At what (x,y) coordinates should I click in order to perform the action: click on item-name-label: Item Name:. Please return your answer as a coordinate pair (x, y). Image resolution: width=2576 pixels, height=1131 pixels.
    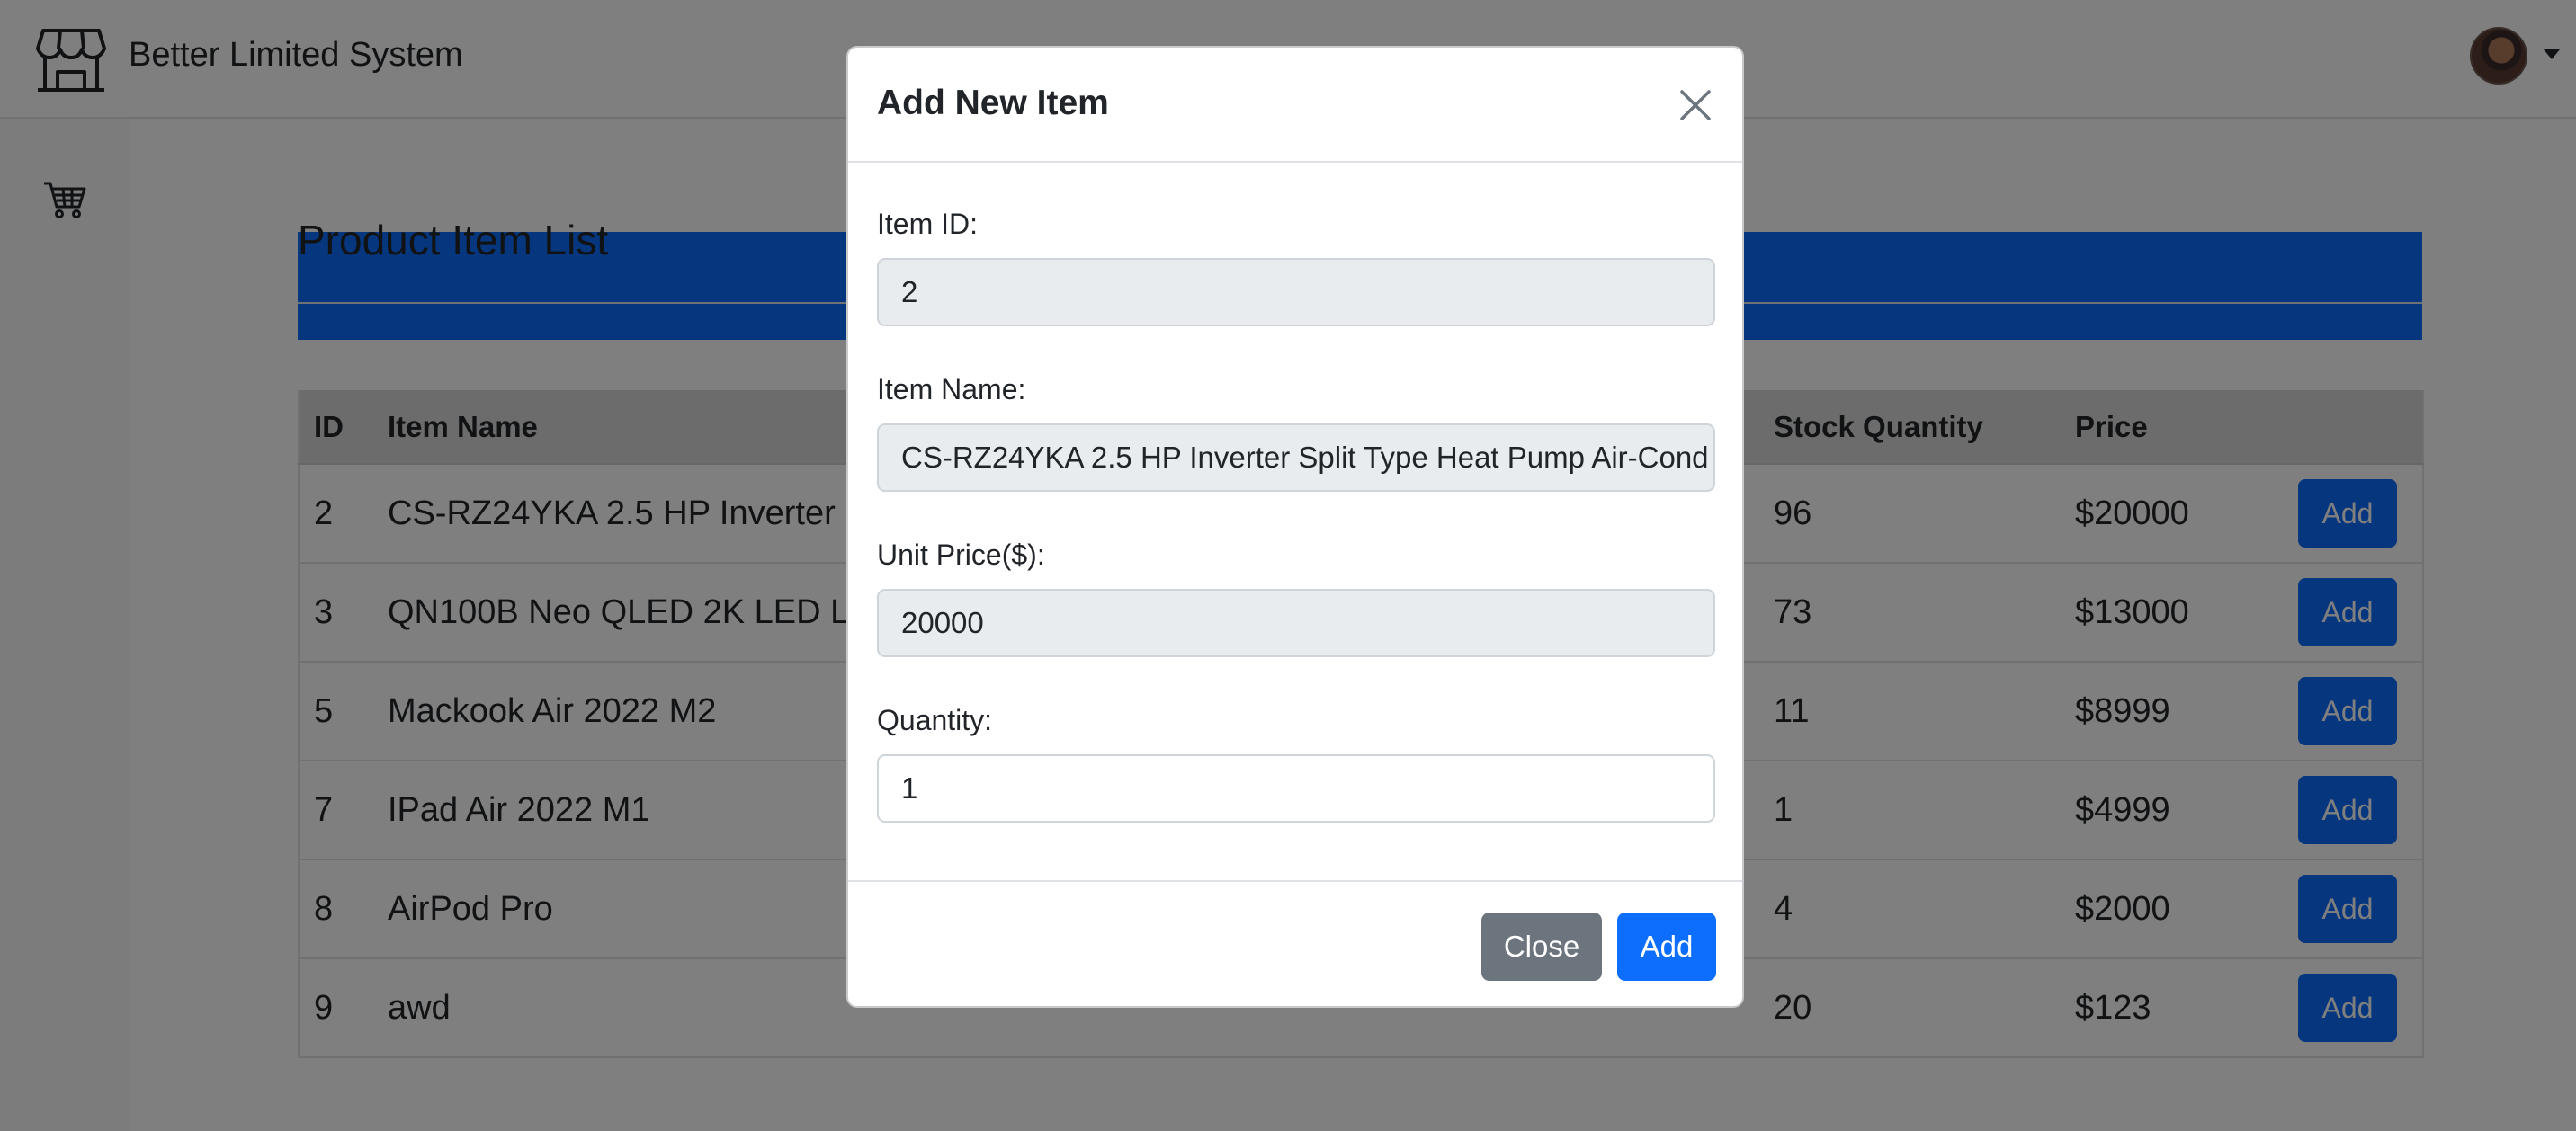
    Looking at the image, I should click on (951, 389).